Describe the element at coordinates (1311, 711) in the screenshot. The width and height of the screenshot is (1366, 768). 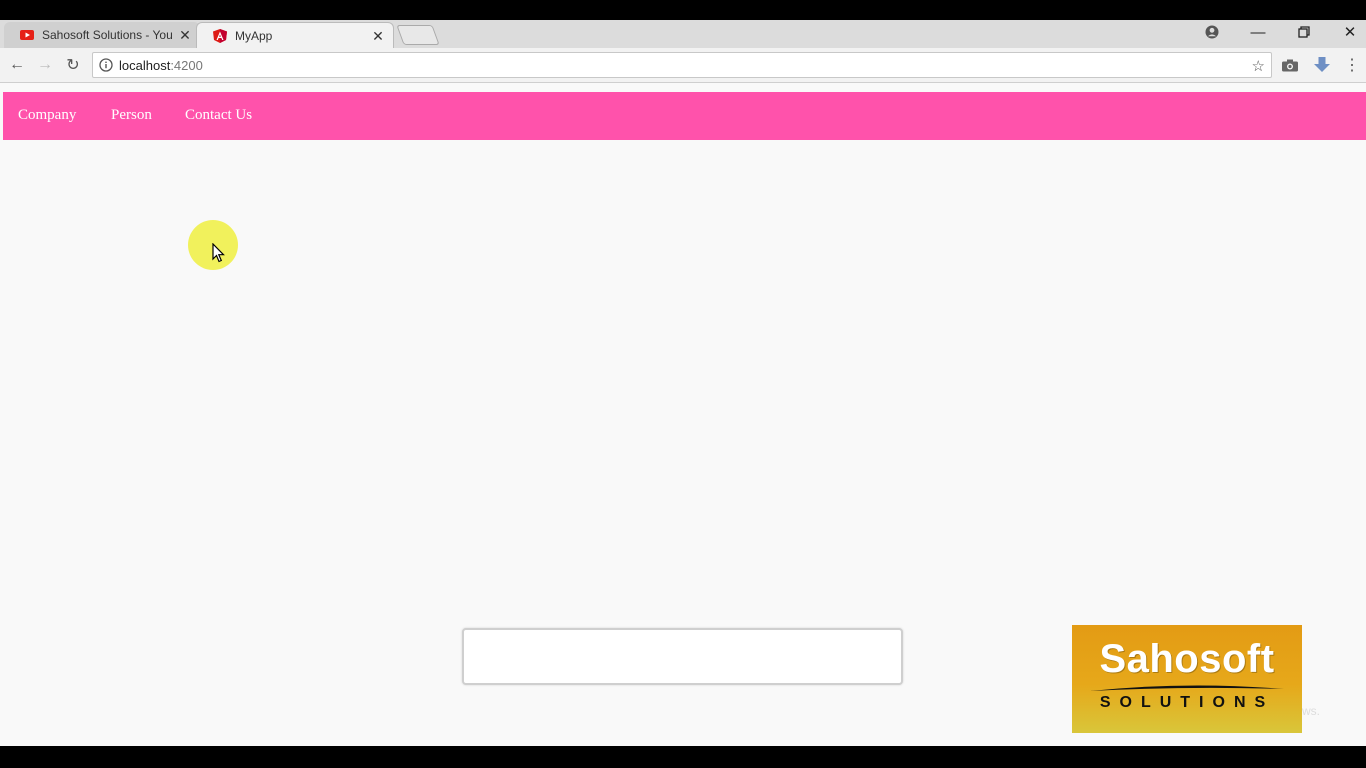
I see `faint-trailing-text: ws.` at that location.